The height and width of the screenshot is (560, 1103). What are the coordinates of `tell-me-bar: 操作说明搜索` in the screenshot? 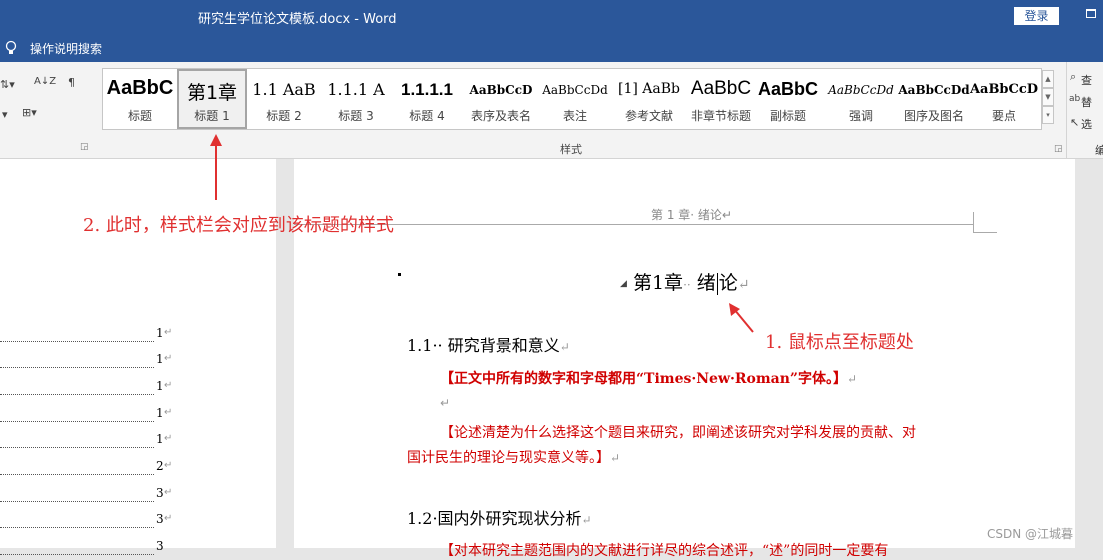 It's located at (551, 48).